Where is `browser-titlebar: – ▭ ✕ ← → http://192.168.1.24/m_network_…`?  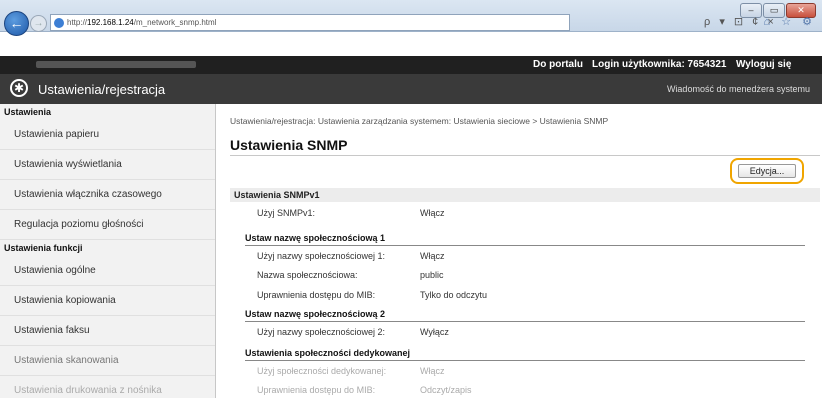
browser-titlebar: – ▭ ✕ ← → http://192.168.1.24/m_network_… is located at coordinates (411, 18).